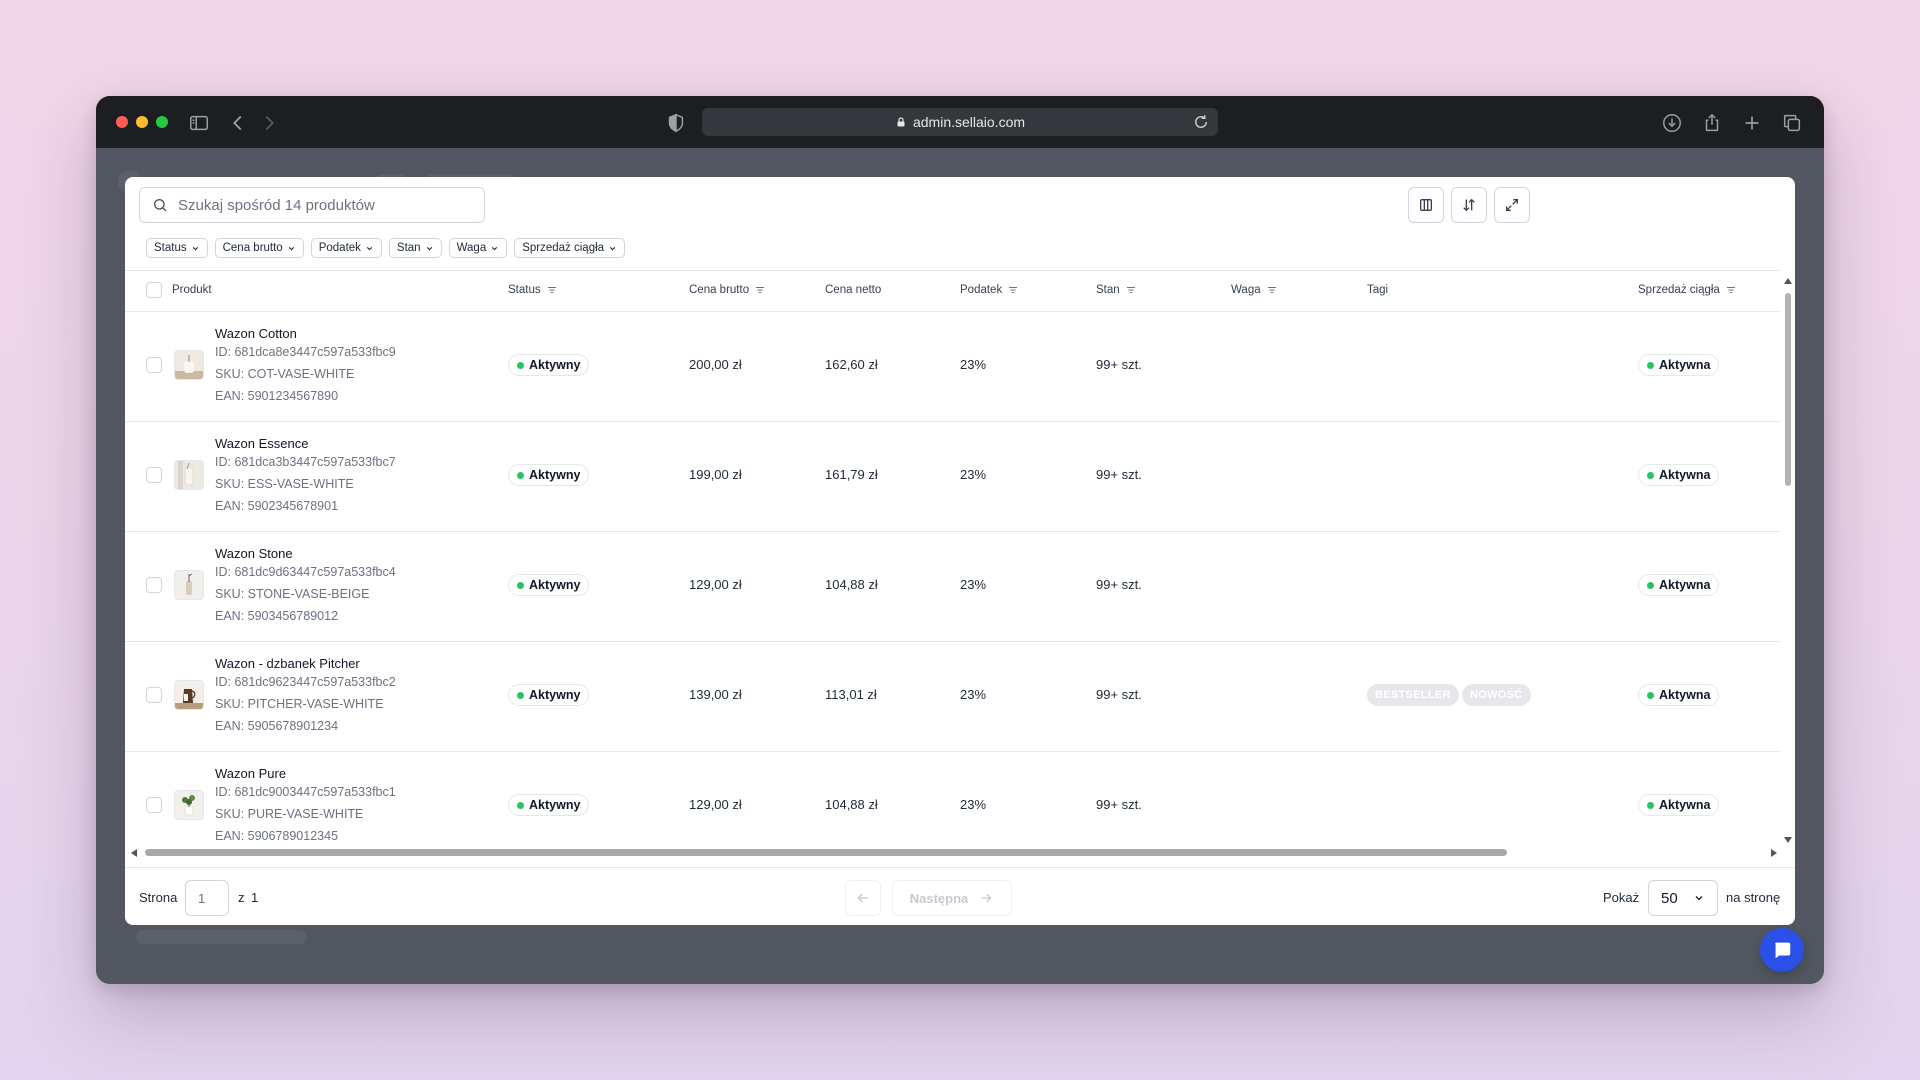 This screenshot has height=1080, width=1920. Describe the element at coordinates (952, 898) in the screenshot. I see `next-page-button: Następna` at that location.